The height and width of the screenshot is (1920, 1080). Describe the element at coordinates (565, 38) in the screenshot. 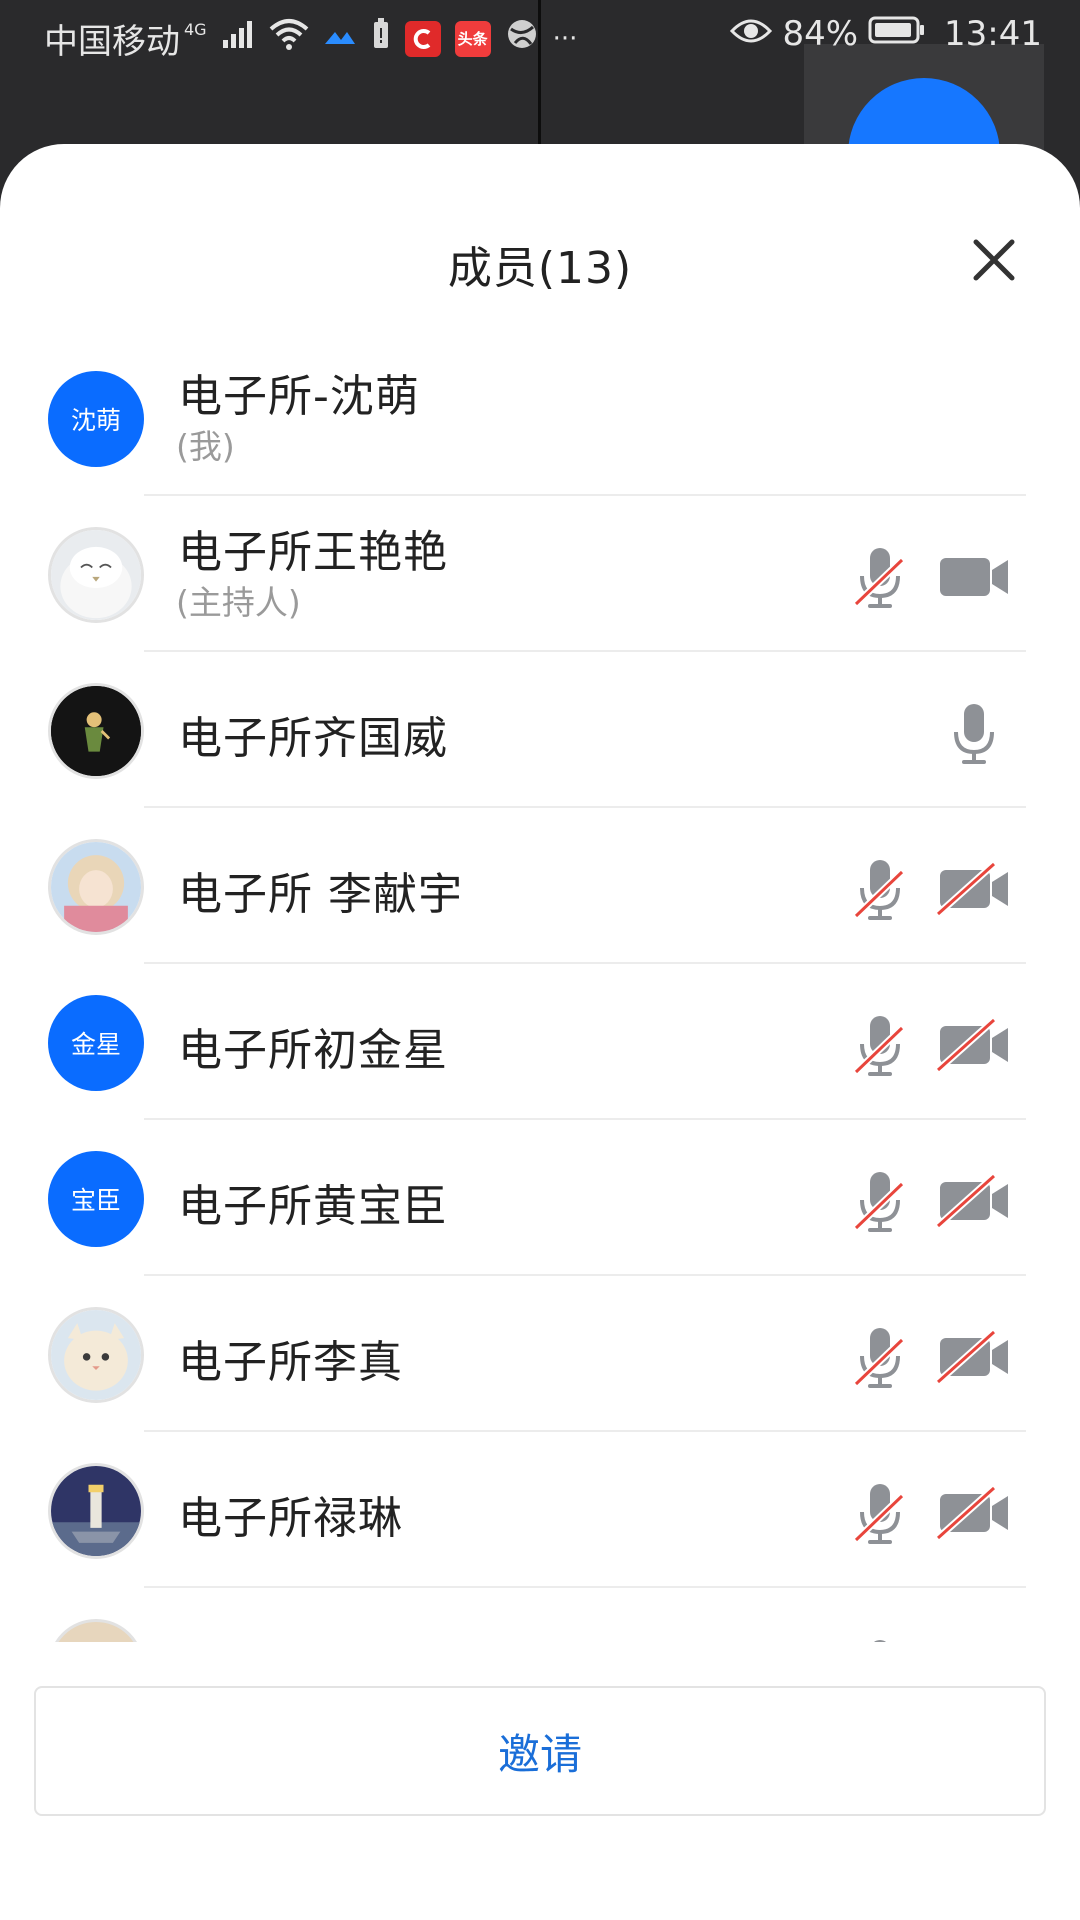

I see `more-notifications: ···` at that location.